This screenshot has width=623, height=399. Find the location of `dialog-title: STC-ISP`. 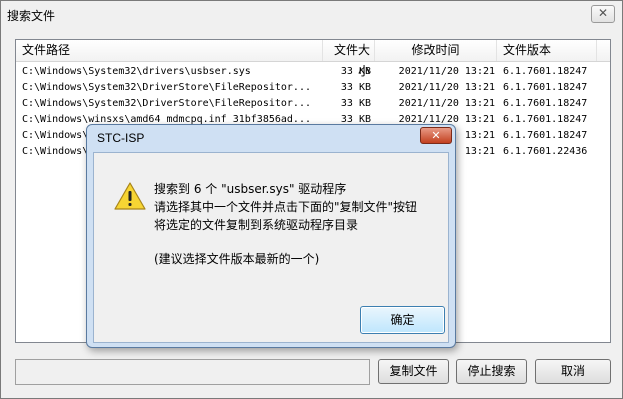

dialog-title: STC-ISP is located at coordinates (121, 138).